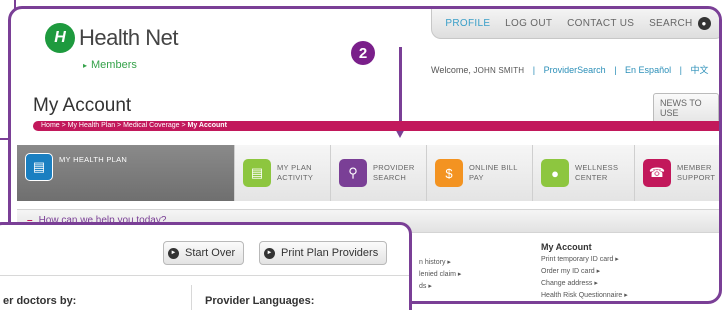 This screenshot has height=310, width=726. Describe the element at coordinates (584, 260) in the screenshot. I see `print-temporary-id-link: Print temporary ID card ▸` at that location.